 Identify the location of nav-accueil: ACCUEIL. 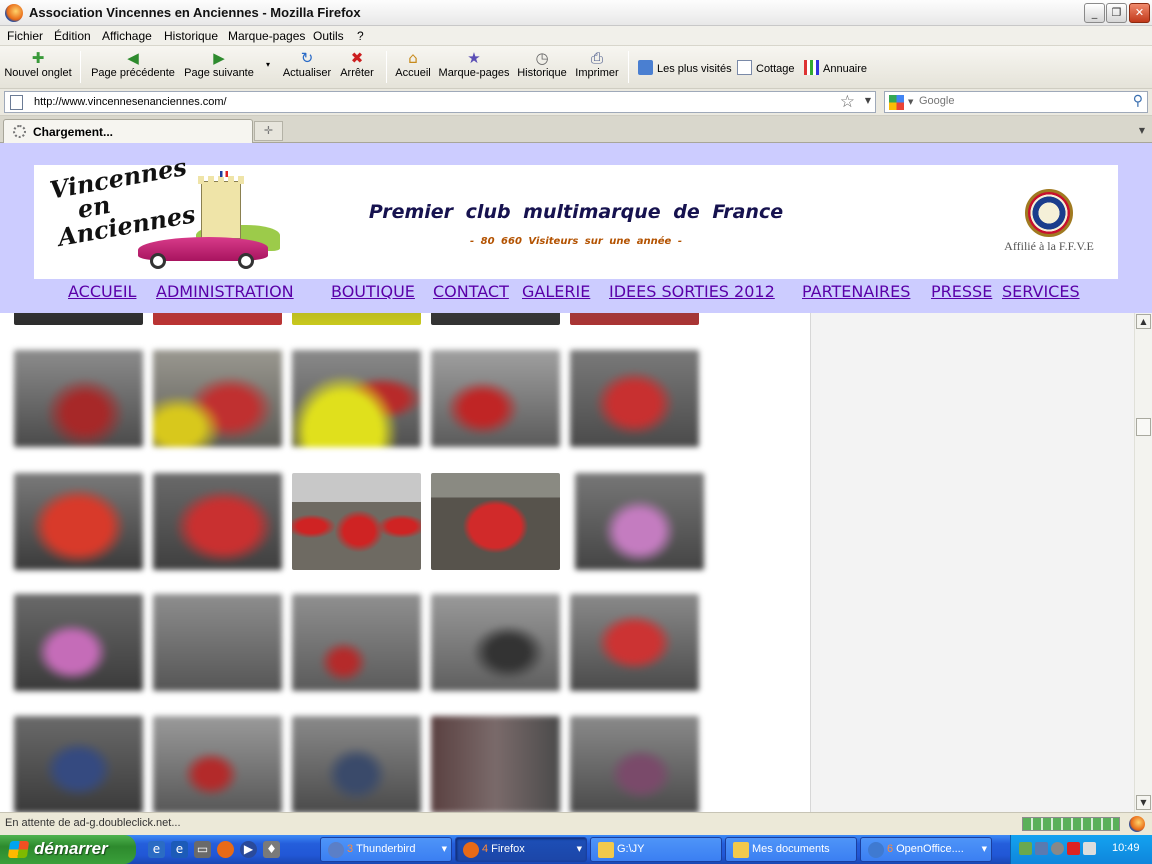
(102, 291).